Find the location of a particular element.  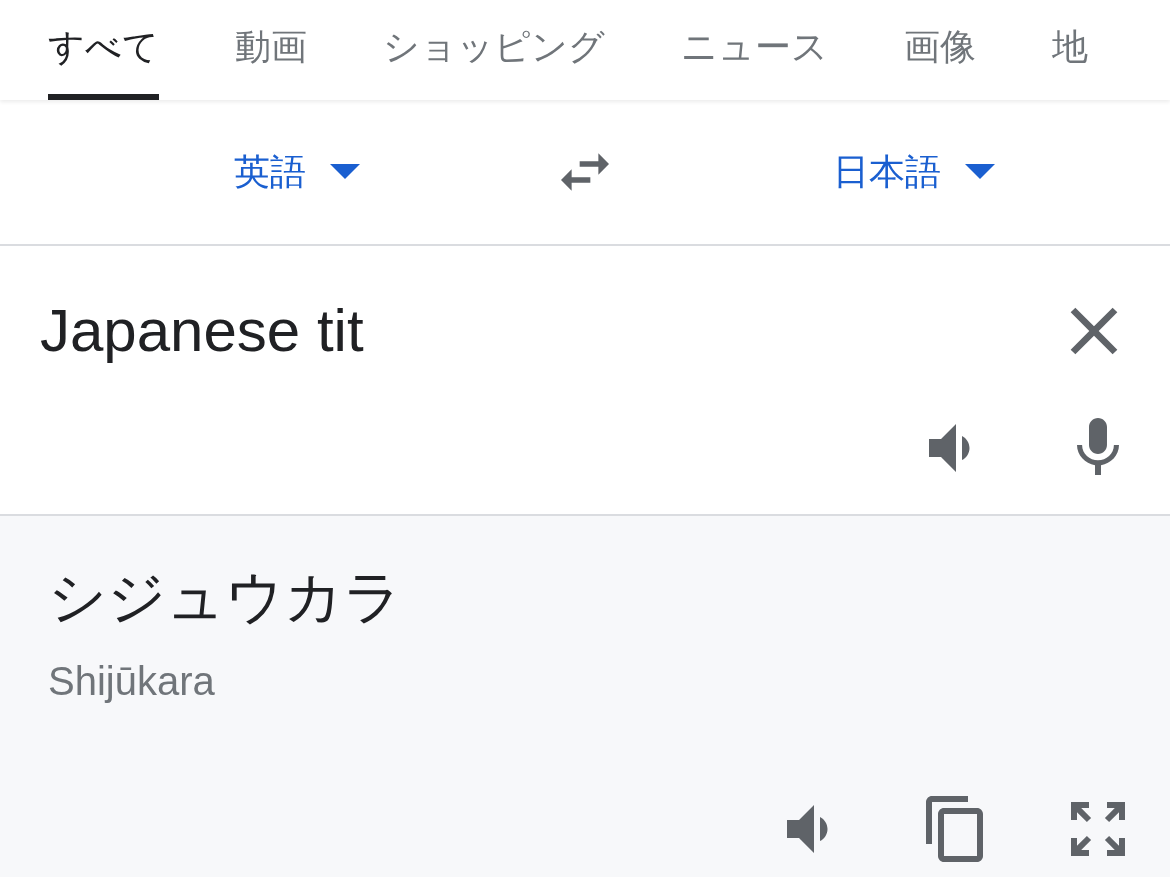

search-tab: 画像 is located at coordinates (940, 50).